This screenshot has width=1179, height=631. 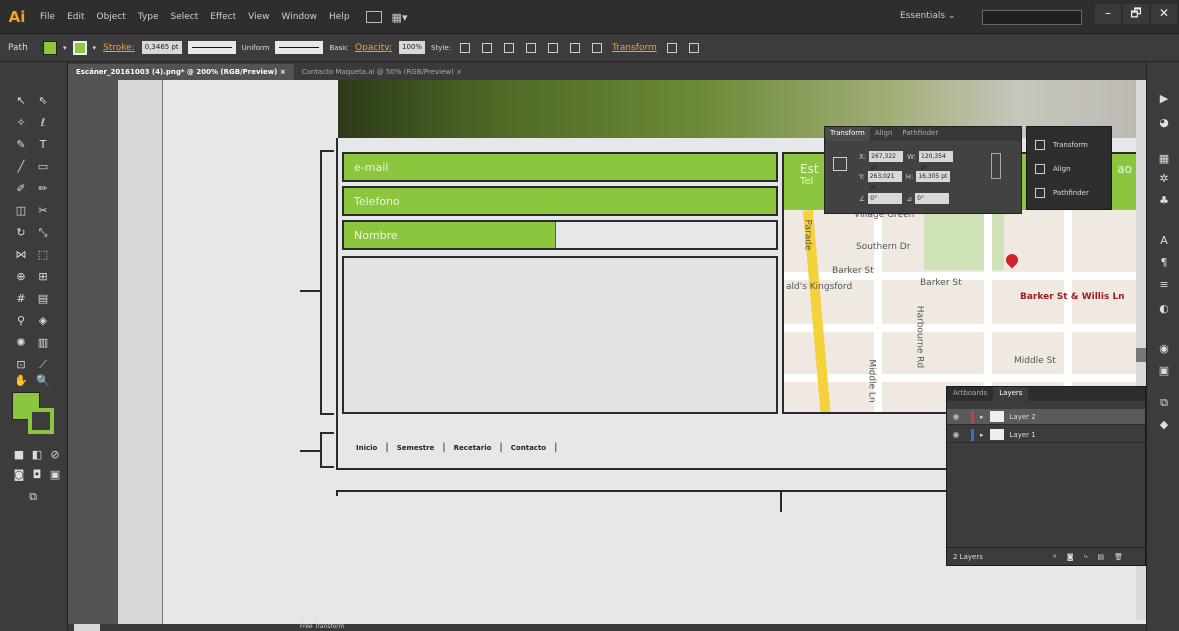 I want to click on minimize-button: –, so click(x=1108, y=14).